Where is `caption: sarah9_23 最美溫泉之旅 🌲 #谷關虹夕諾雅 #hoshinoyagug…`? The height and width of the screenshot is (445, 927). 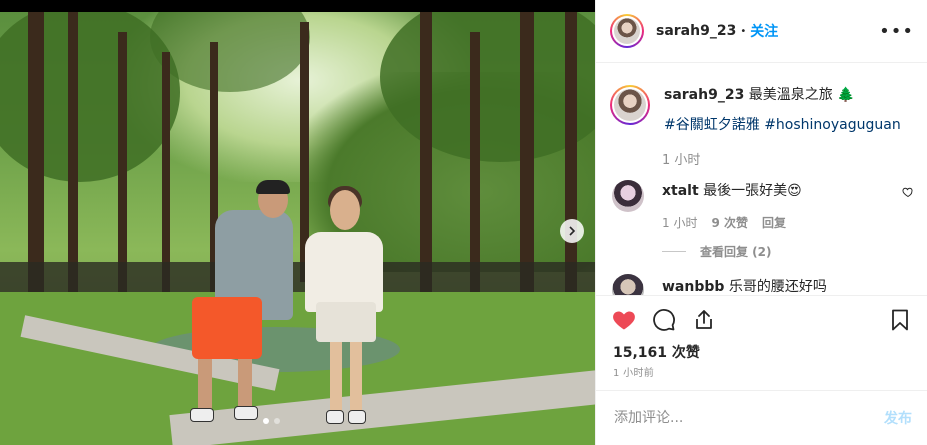
caption: sarah9_23 最美溫泉之旅 🌲 #谷關虹夕諾雅 #hoshinoyagug… is located at coordinates (761, 99).